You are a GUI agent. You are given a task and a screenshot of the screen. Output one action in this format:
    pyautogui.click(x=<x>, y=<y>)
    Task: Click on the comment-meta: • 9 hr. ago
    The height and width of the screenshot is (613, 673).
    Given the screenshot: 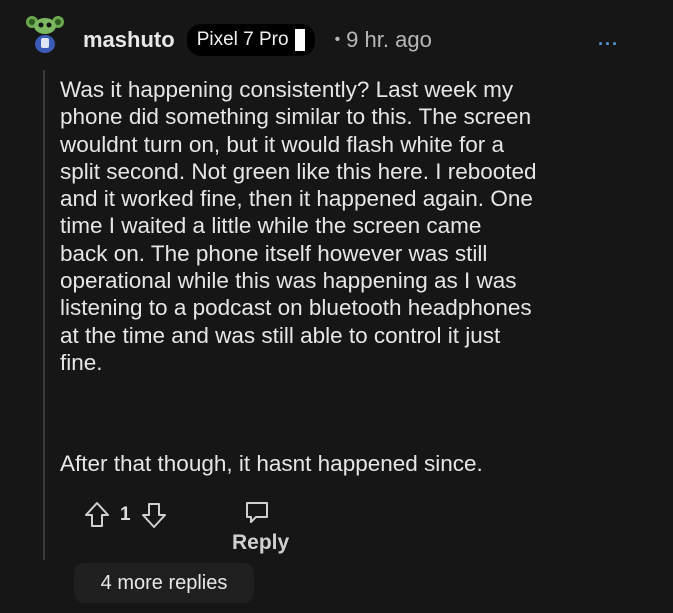 What is the action you would take?
    pyautogui.click(x=383, y=40)
    